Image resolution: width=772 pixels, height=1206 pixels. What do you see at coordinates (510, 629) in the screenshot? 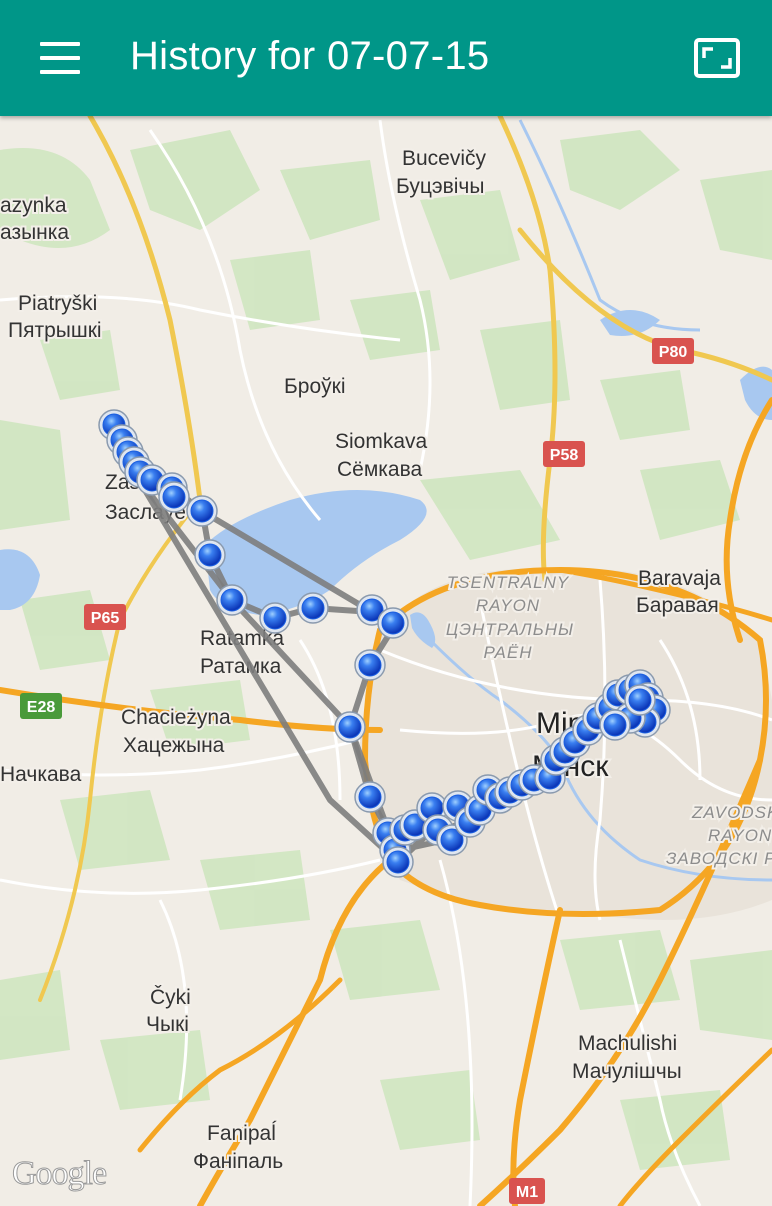
I see `district-label: ЦЭНТРАЛЬНЫ` at bounding box center [510, 629].